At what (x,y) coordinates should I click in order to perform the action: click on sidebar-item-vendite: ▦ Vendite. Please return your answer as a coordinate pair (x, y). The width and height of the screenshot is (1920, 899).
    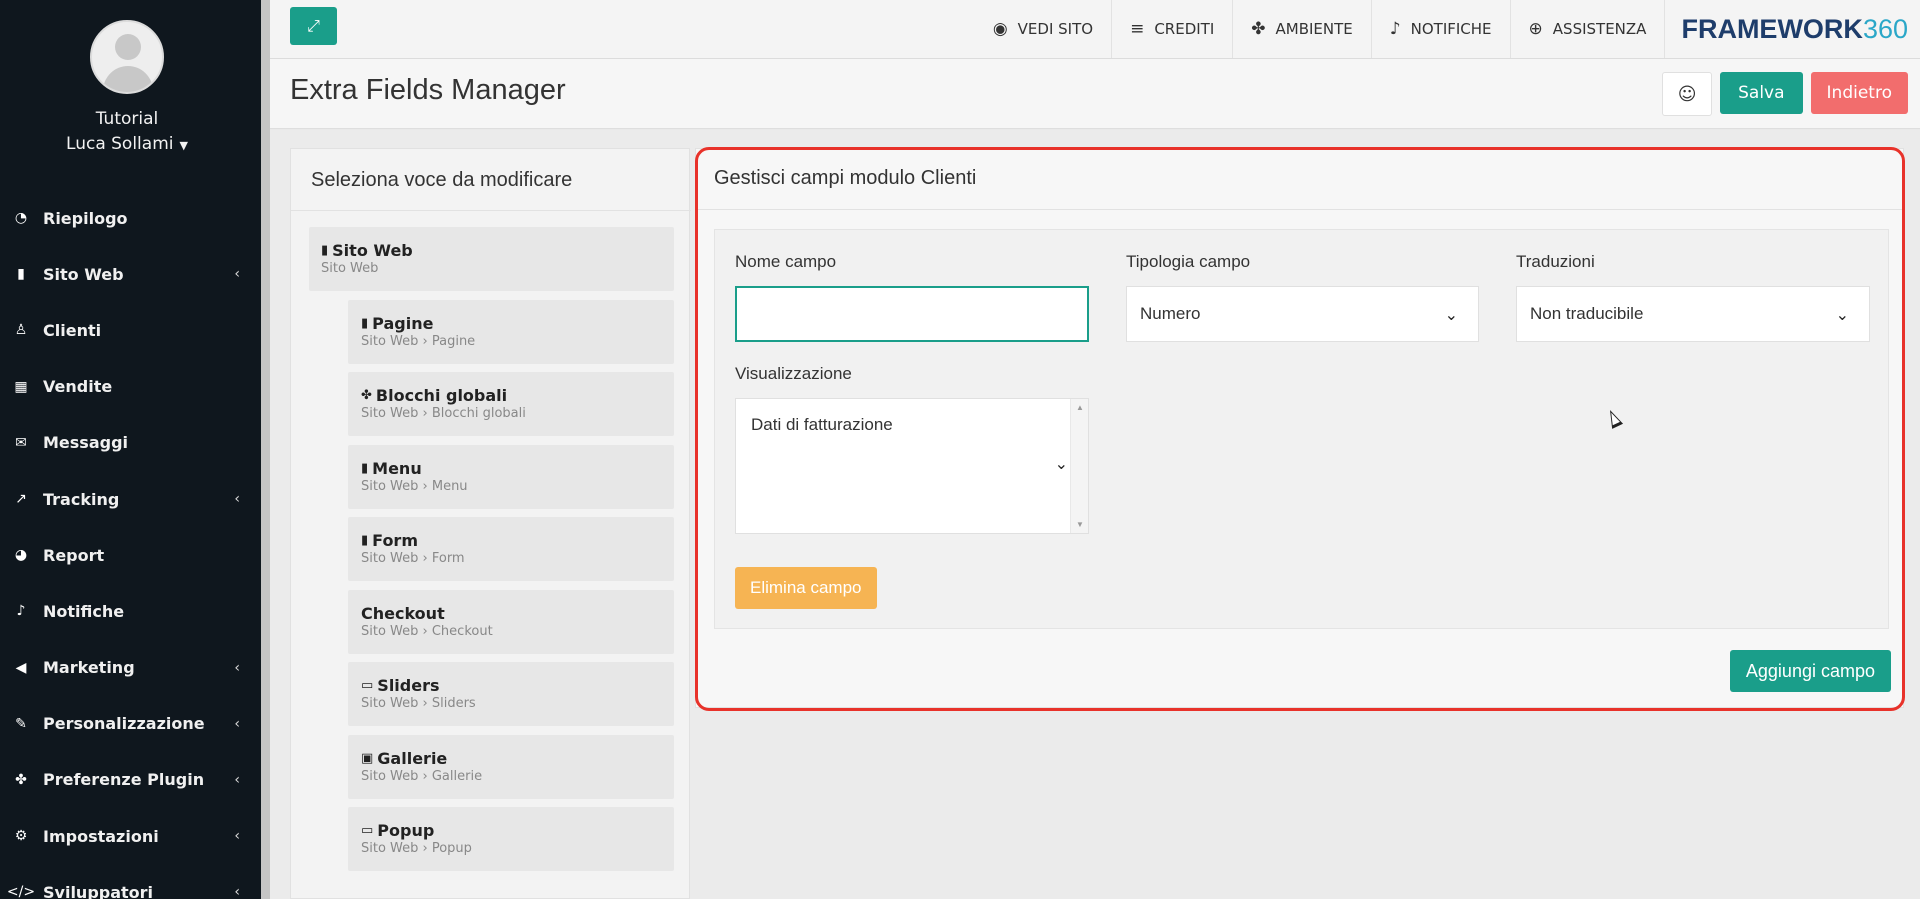
    Looking at the image, I should click on (127, 387).